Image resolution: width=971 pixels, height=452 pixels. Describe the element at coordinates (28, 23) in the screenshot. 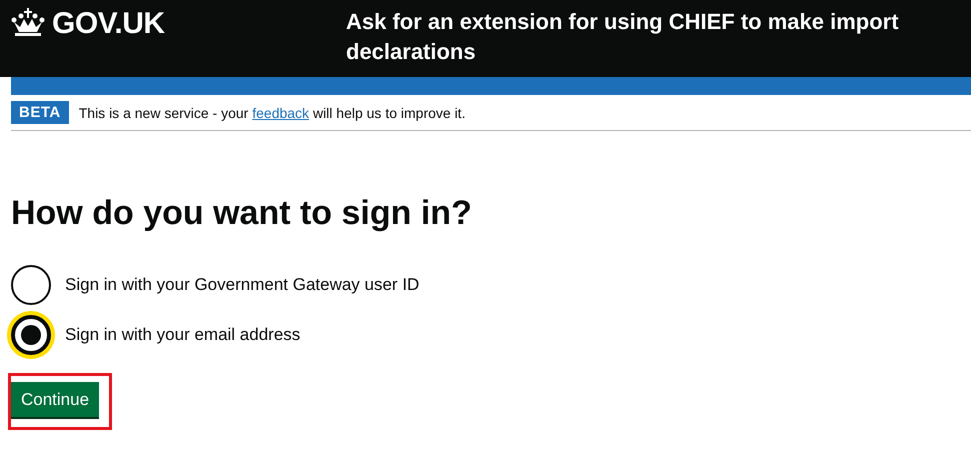

I see `crown-icon` at that location.